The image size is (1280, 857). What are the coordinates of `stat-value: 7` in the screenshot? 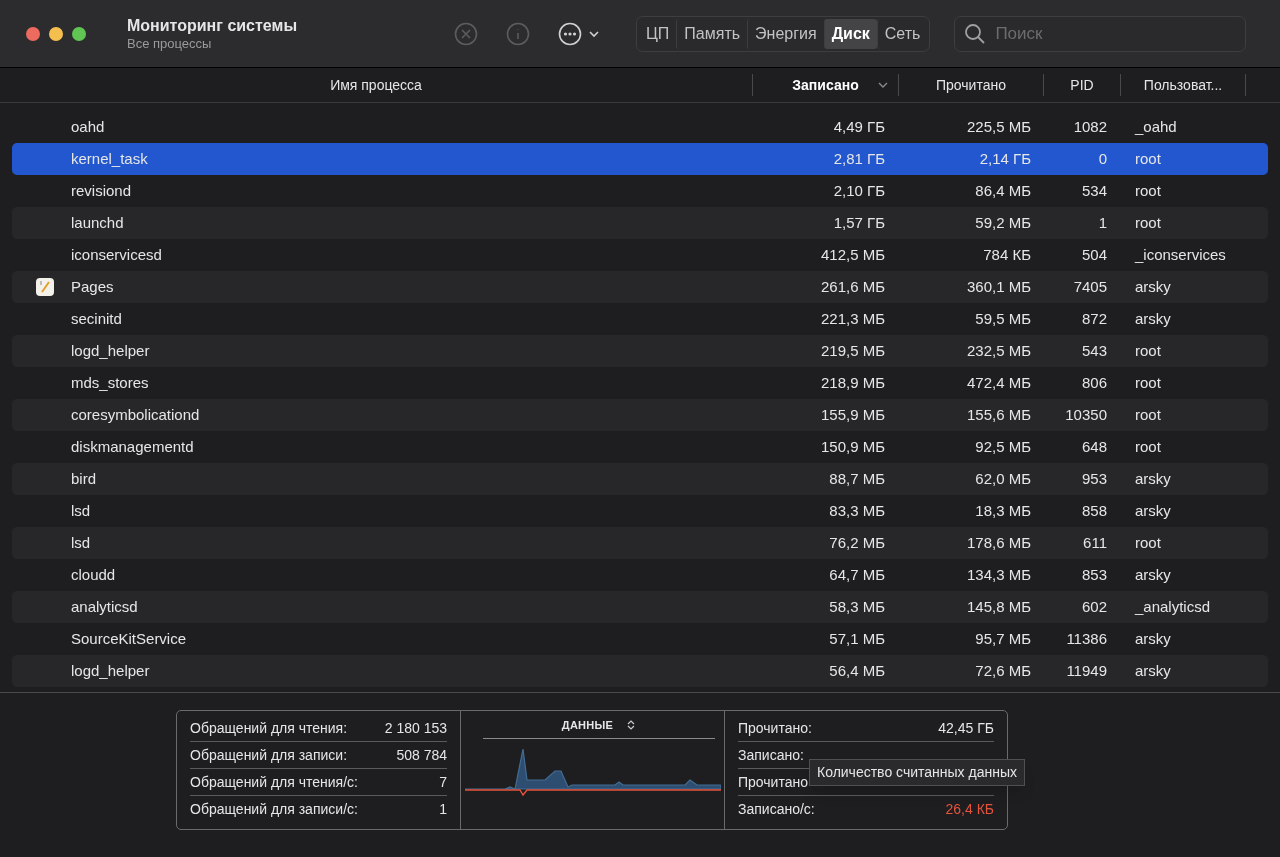 It's located at (443, 782).